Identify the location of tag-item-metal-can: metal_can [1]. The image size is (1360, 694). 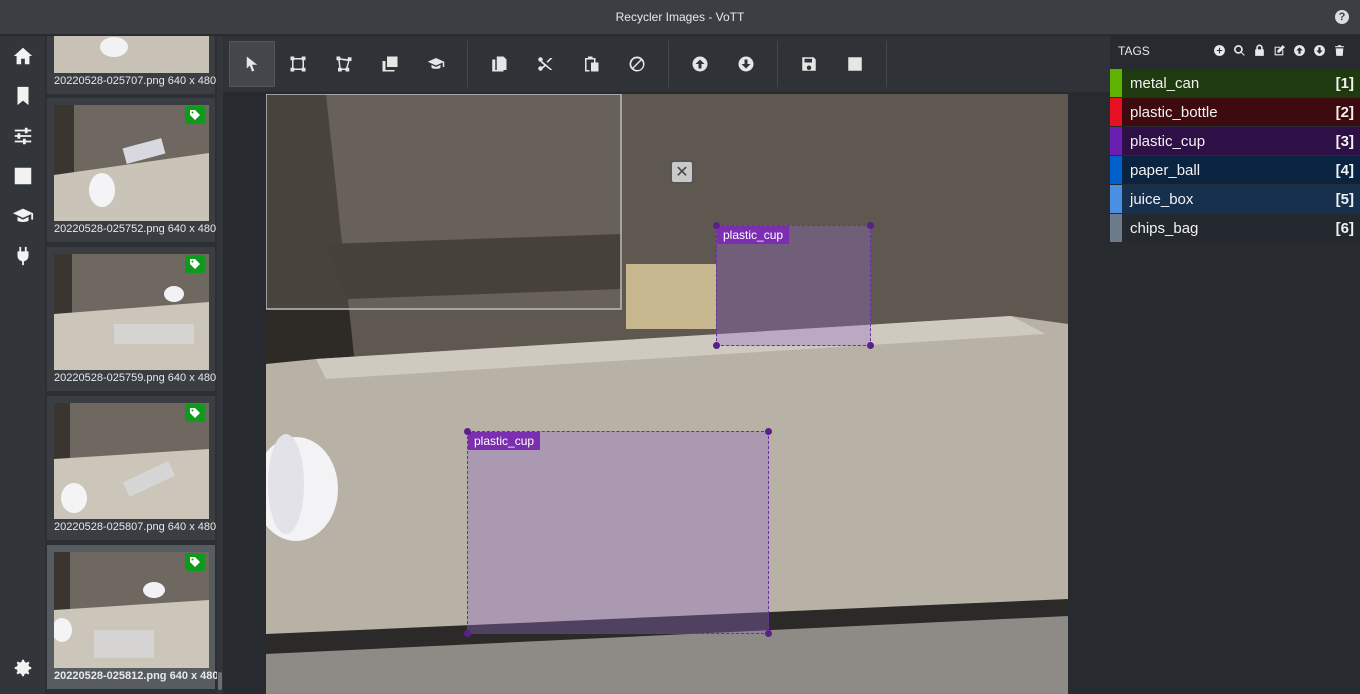
(1235, 83).